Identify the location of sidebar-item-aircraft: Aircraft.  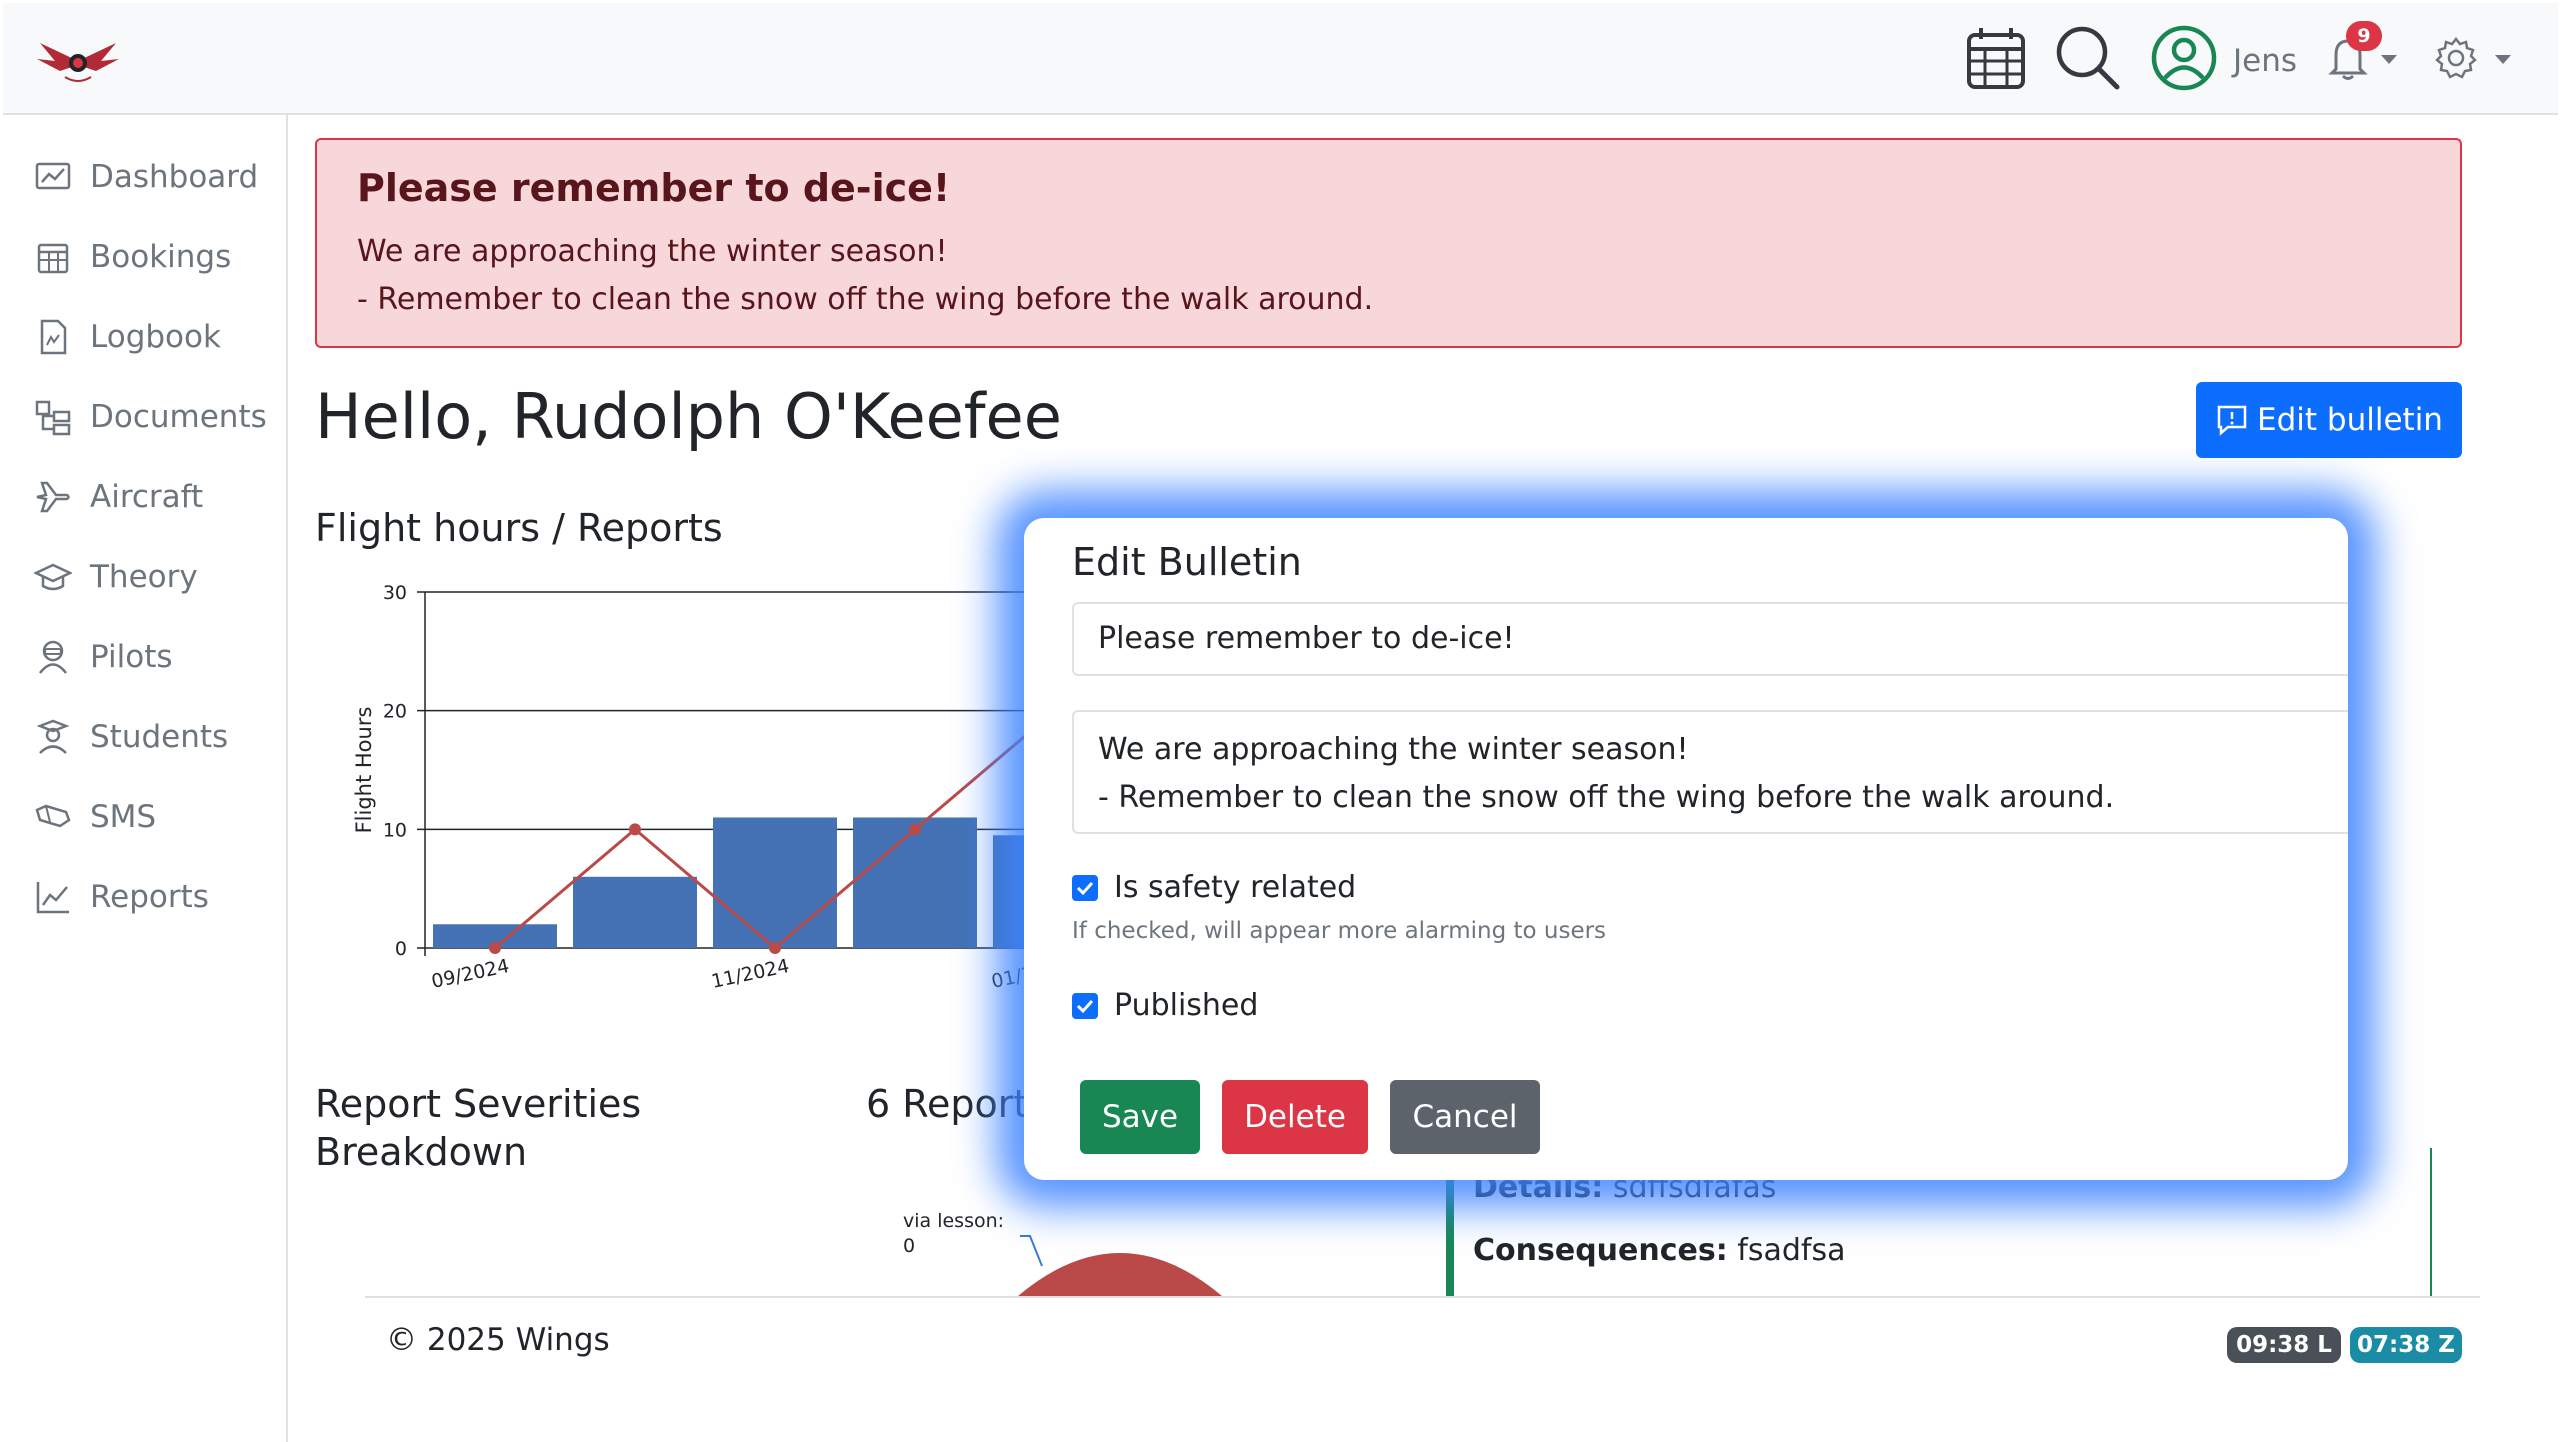
(118, 497).